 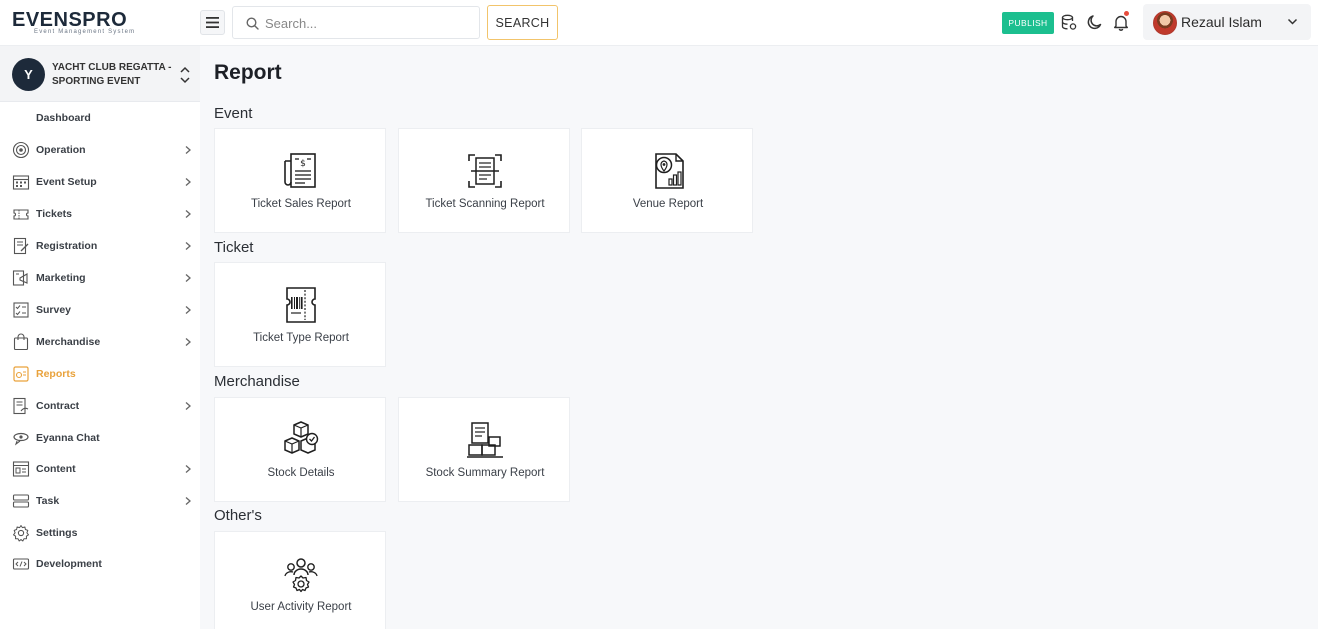 What do you see at coordinates (1028, 23) in the screenshot?
I see `publish-button: PUBLISH` at bounding box center [1028, 23].